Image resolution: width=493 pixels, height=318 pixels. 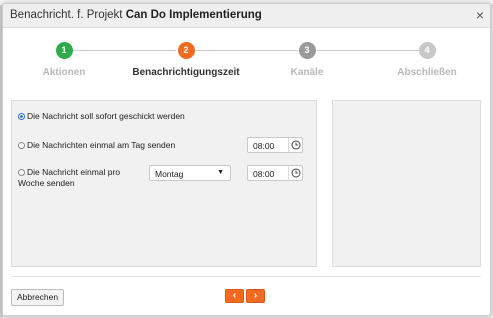 What do you see at coordinates (255, 296) in the screenshot?
I see `next-button: ›` at bounding box center [255, 296].